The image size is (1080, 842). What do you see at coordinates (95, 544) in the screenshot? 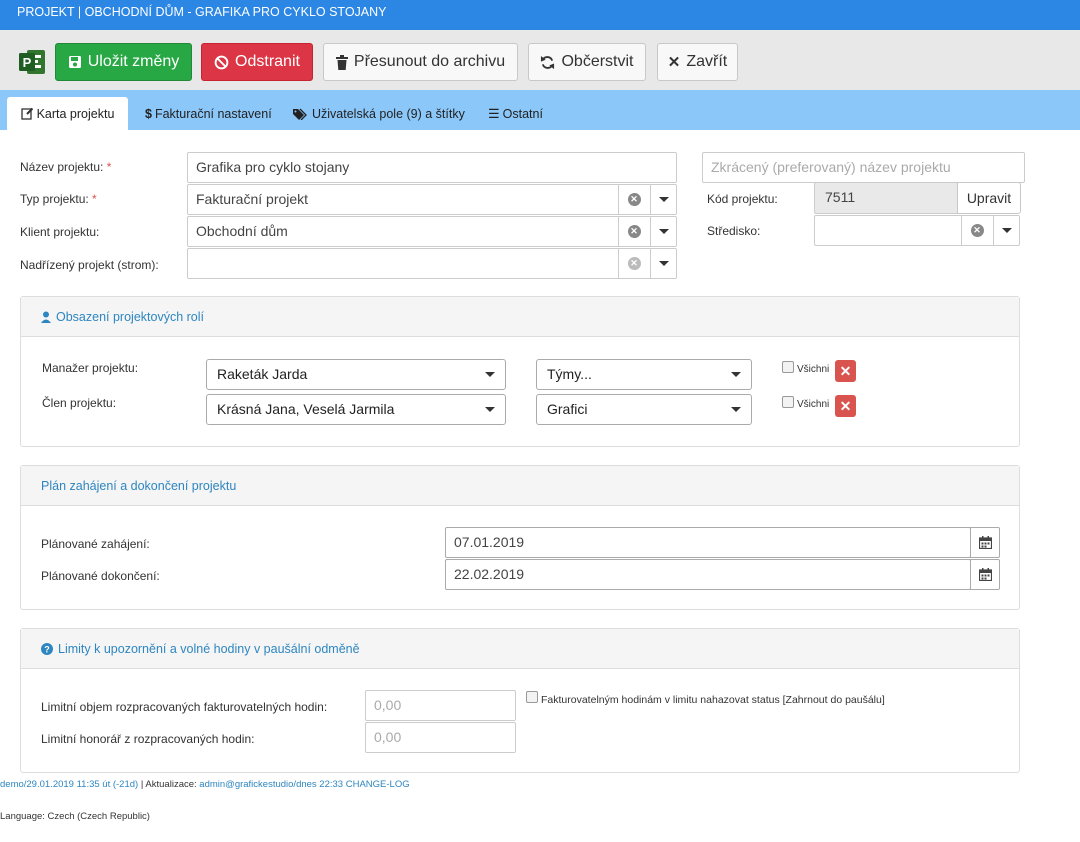
I see `start-label: Plánované zahájení:` at bounding box center [95, 544].